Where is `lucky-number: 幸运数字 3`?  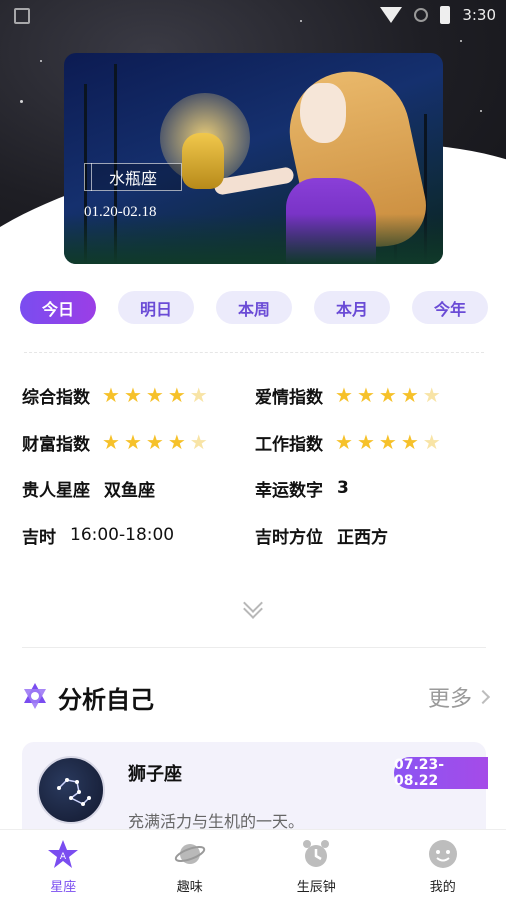 lucky-number: 幸运数字 3 is located at coordinates (302, 488).